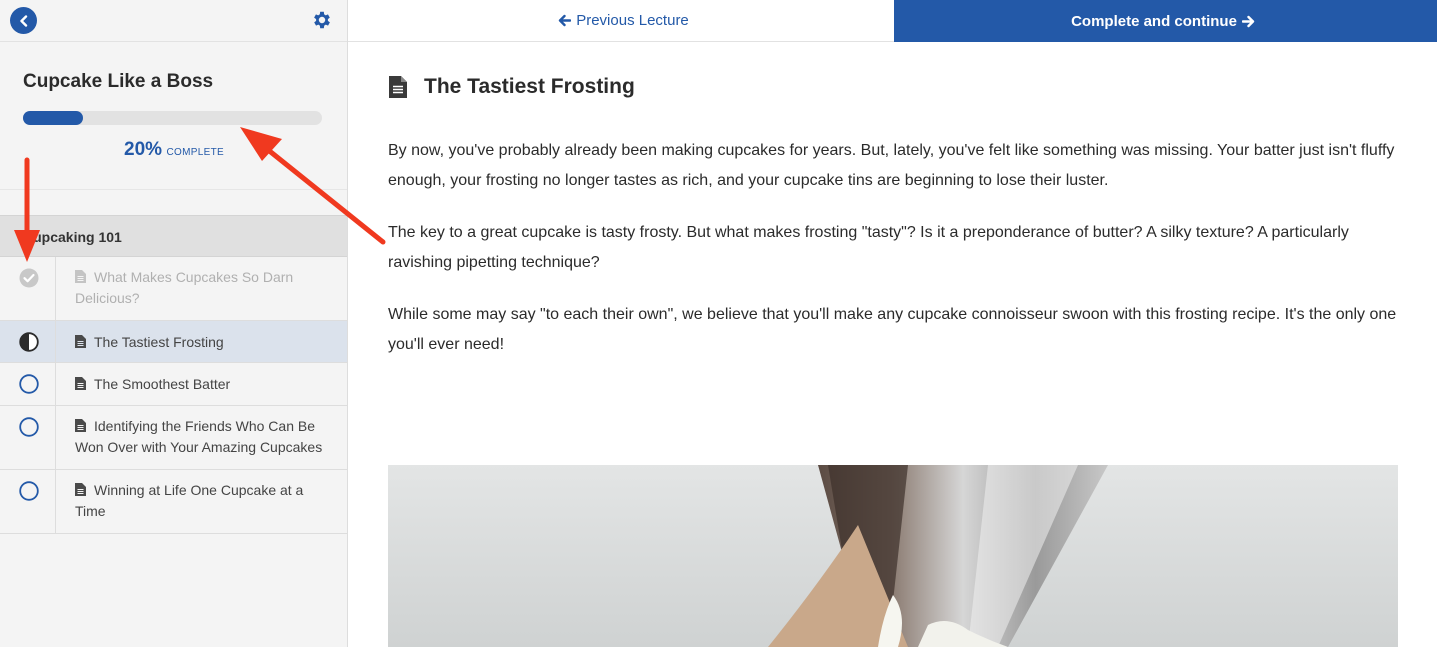  Describe the element at coordinates (162, 384) in the screenshot. I see `lesson-label: The Smoothest Batter` at that location.